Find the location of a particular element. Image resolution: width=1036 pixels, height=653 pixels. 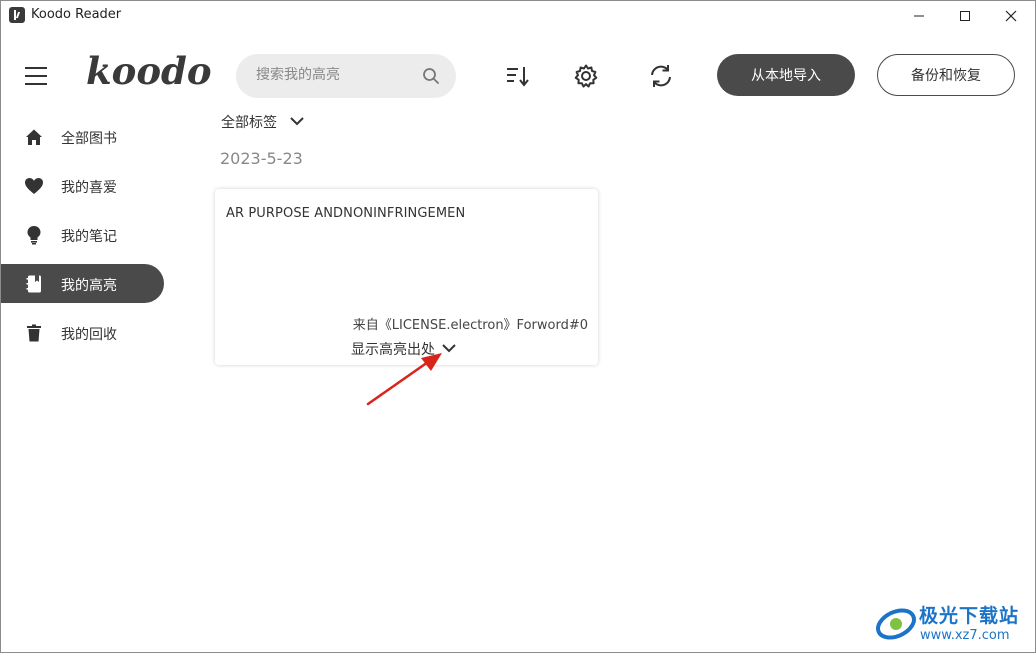

backup-restore-button: 备份和恢复 is located at coordinates (946, 75).